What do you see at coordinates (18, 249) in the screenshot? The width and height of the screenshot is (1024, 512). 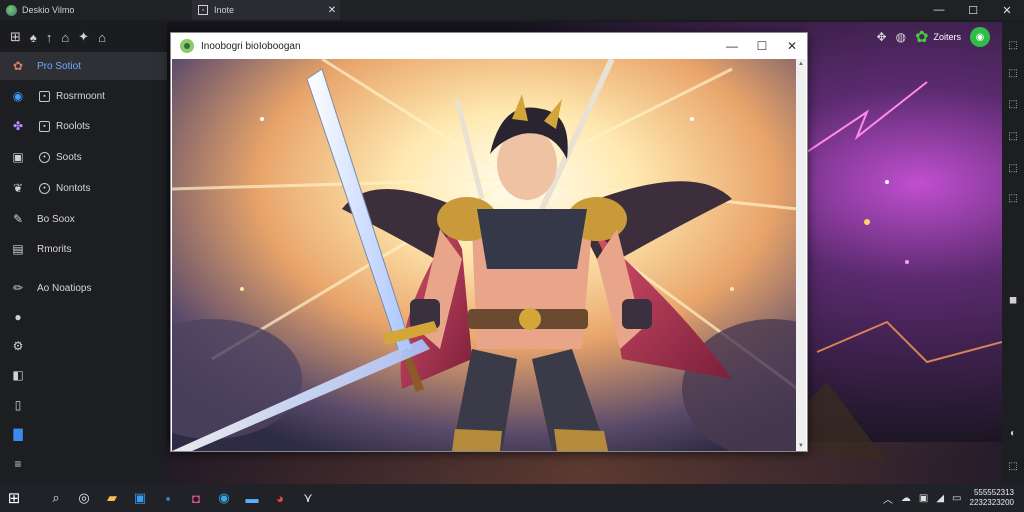 I see `image-icon: ▤` at bounding box center [18, 249].